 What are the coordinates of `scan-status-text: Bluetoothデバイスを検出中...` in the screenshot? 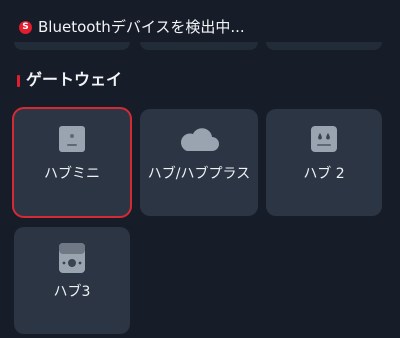 It's located at (141, 27).